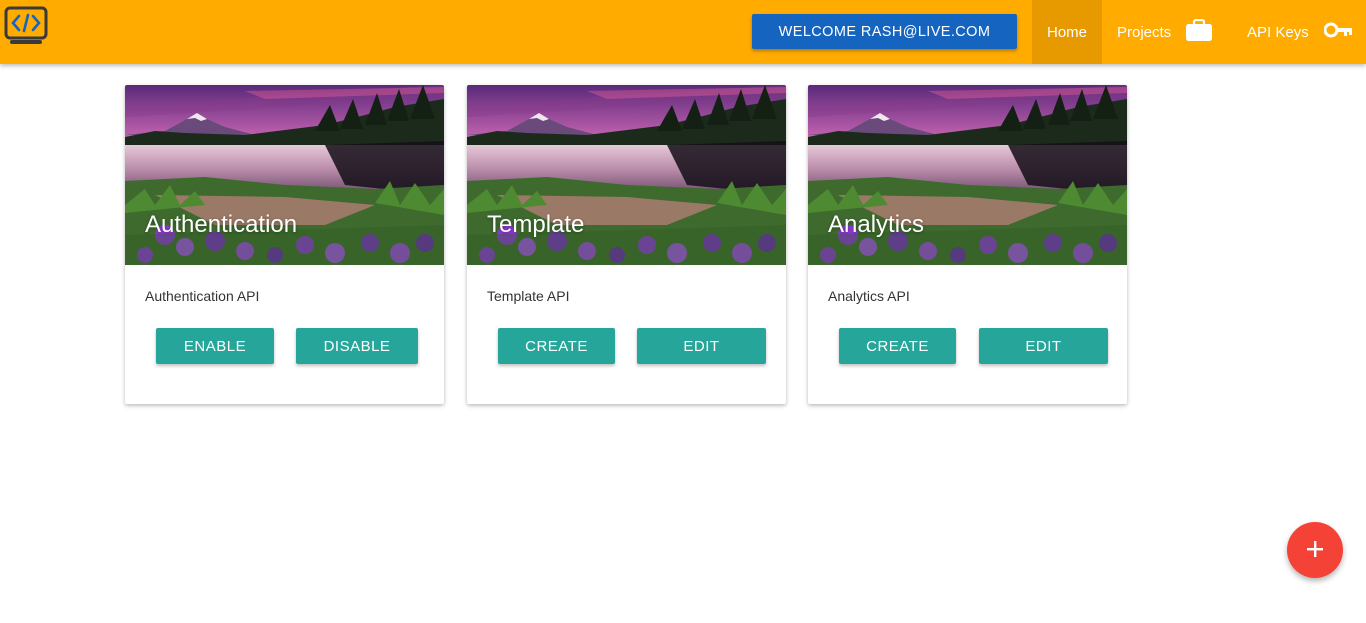 This screenshot has height=623, width=1366. I want to click on code-monitor-icon, so click(26, 26).